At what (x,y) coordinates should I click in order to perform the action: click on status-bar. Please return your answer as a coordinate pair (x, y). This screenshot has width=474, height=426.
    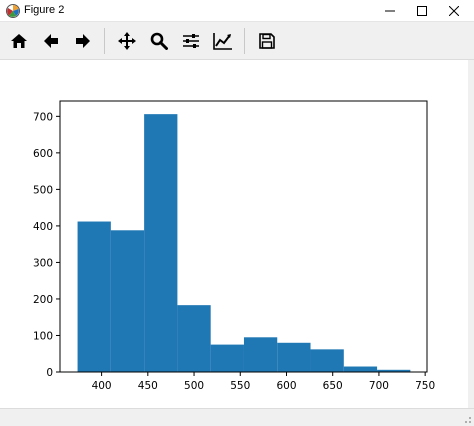
    Looking at the image, I should click on (237, 417).